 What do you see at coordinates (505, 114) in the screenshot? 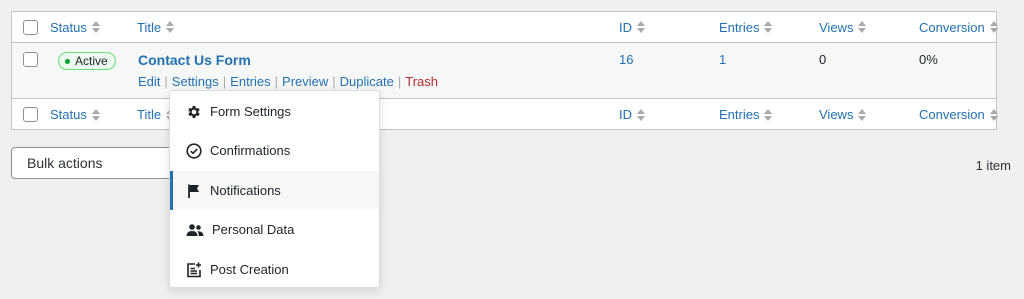
I see `table-footer: Status Title ID Entries Views Conversion` at bounding box center [505, 114].